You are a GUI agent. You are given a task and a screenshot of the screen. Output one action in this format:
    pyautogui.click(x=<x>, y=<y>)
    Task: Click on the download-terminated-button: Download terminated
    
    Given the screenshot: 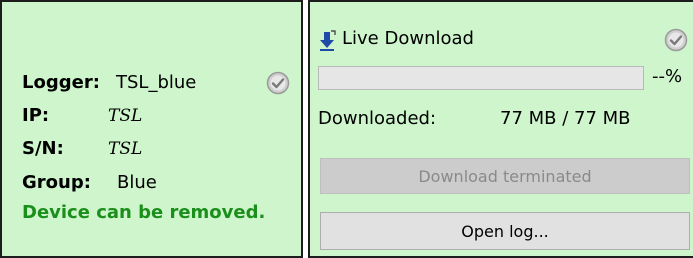 What is the action you would take?
    pyautogui.click(x=505, y=176)
    